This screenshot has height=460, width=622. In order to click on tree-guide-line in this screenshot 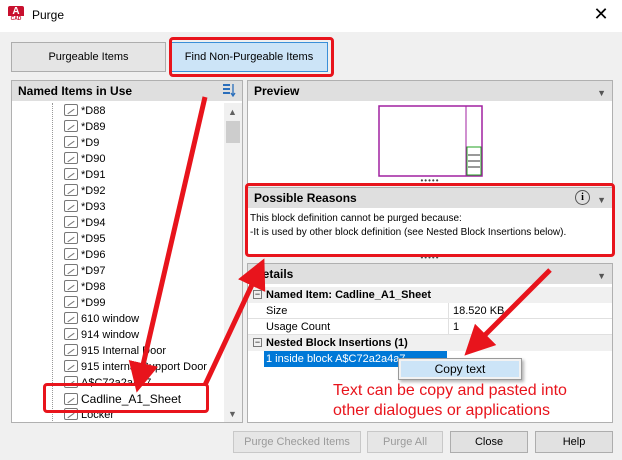, I will do `click(52, 262)`.